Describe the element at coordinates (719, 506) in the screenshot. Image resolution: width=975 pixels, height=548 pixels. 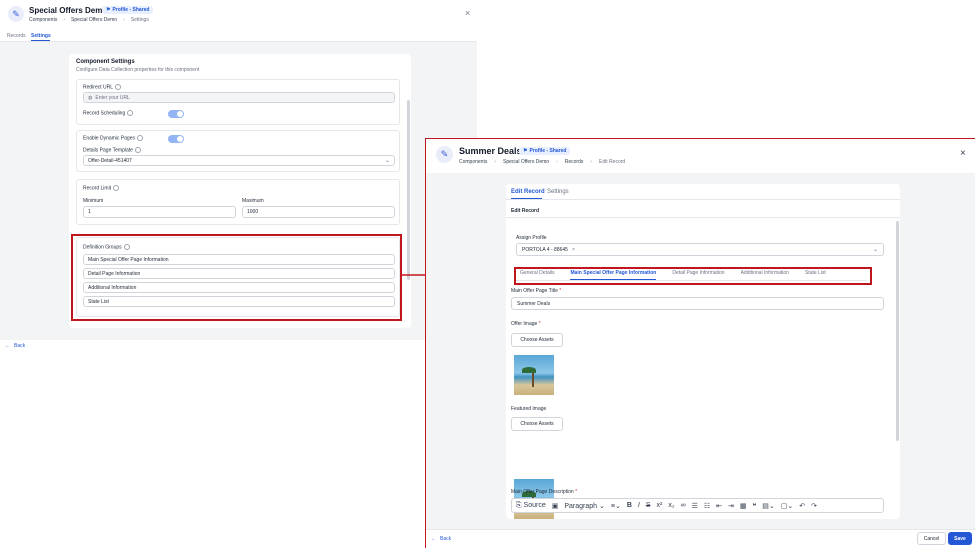
I see `outdent-icon: ⇤` at that location.